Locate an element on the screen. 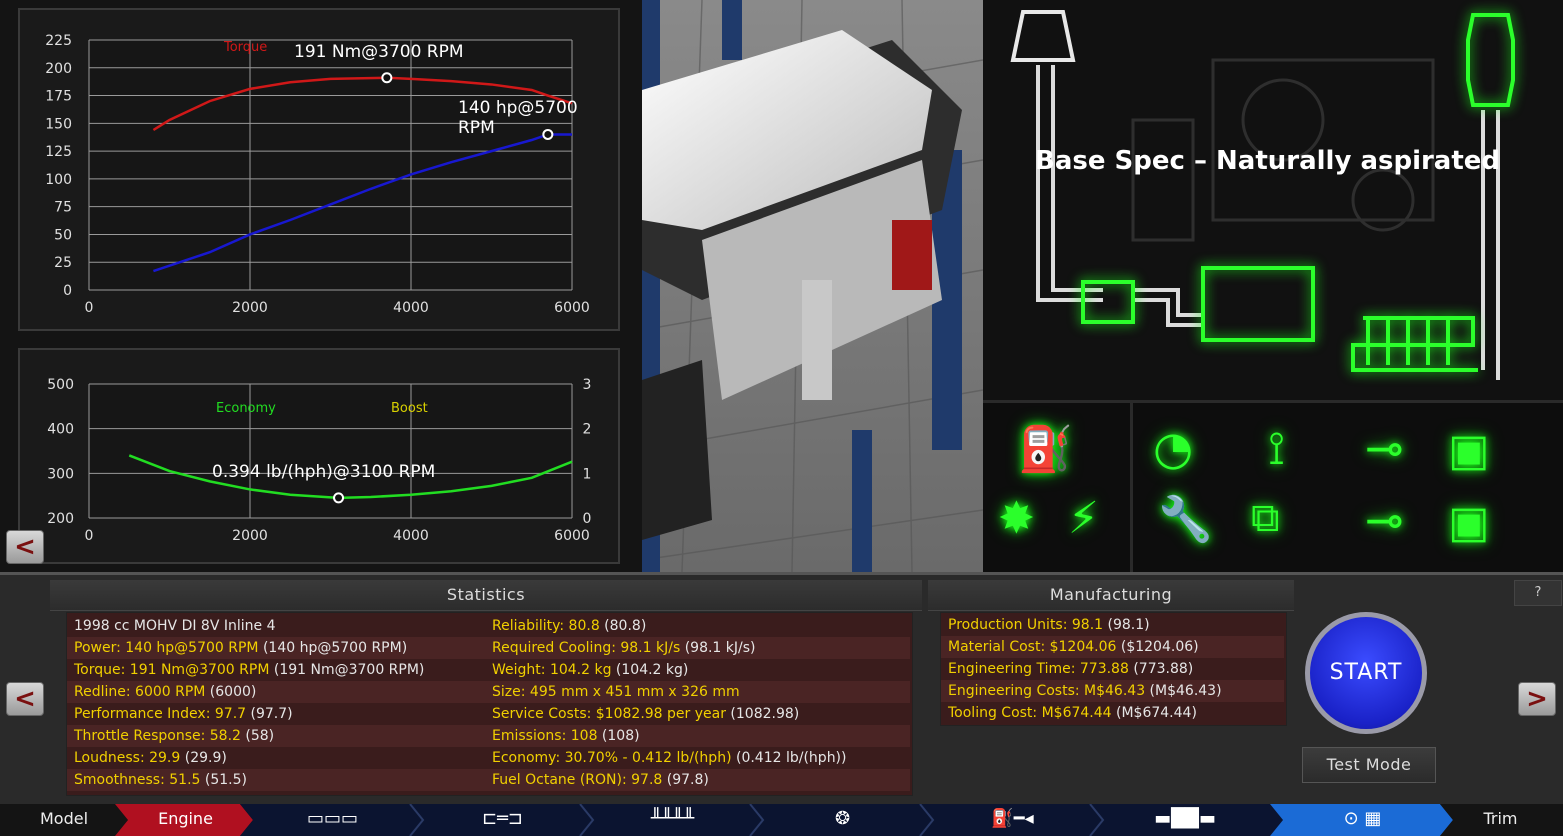 The image size is (1563, 836). peak-power-label: 140 hp@5700 RPM is located at coordinates (518, 118).